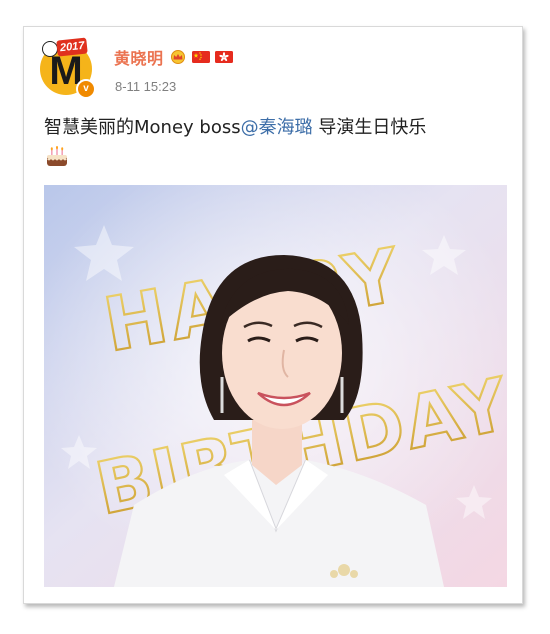  What do you see at coordinates (200, 57) in the screenshot?
I see `china-flag-icon` at bounding box center [200, 57].